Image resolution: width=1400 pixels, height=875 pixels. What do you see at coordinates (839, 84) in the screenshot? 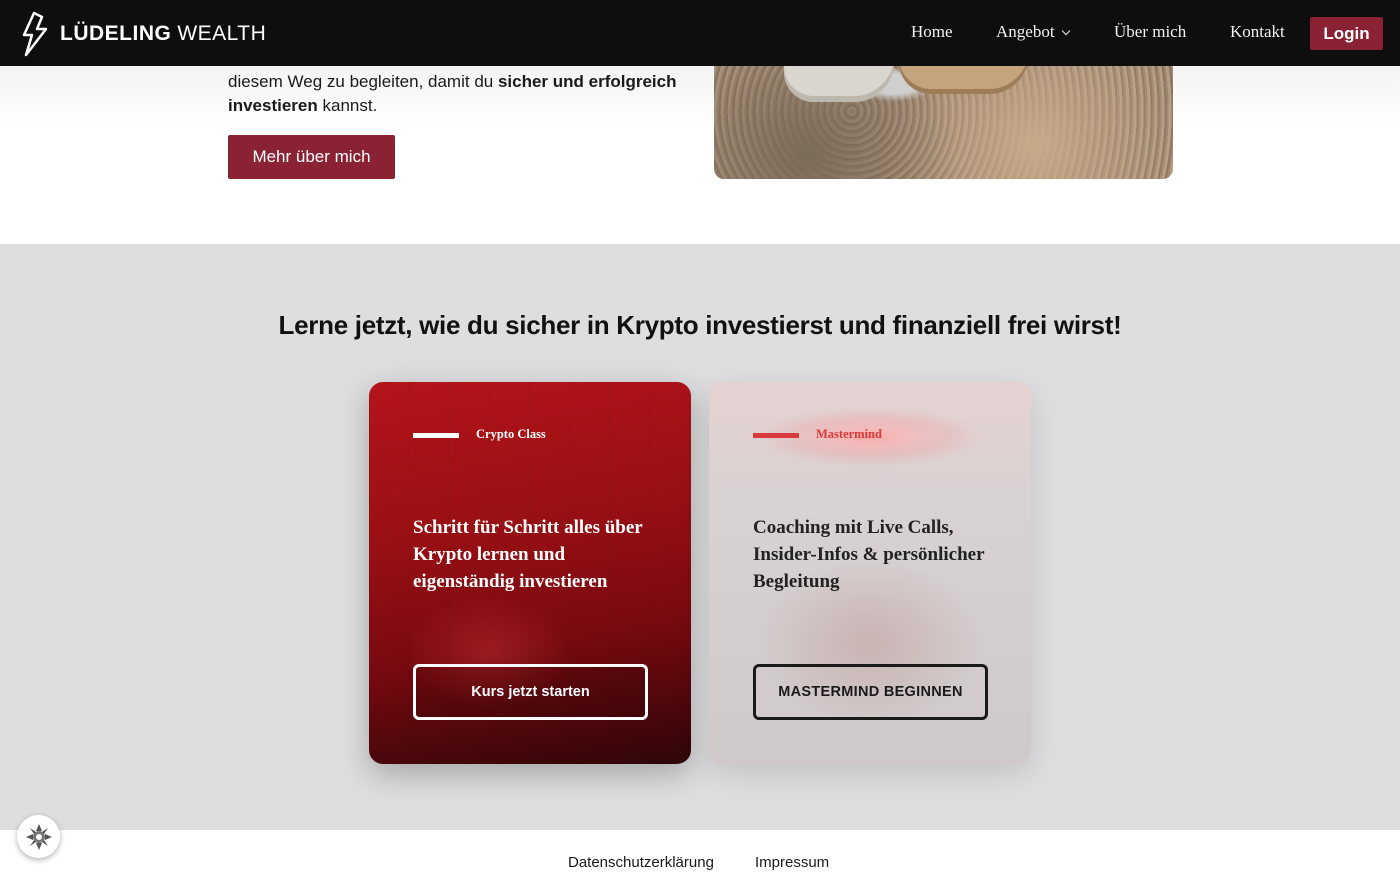
I see `sneaker-shape` at bounding box center [839, 84].